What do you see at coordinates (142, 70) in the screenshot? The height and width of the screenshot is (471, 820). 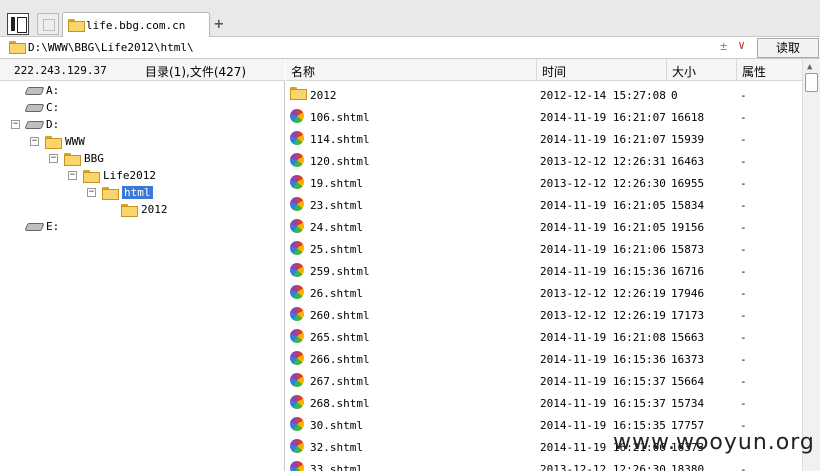 I see `tree-header: 222.243.129.37 目录(1),文件(427)` at bounding box center [142, 70].